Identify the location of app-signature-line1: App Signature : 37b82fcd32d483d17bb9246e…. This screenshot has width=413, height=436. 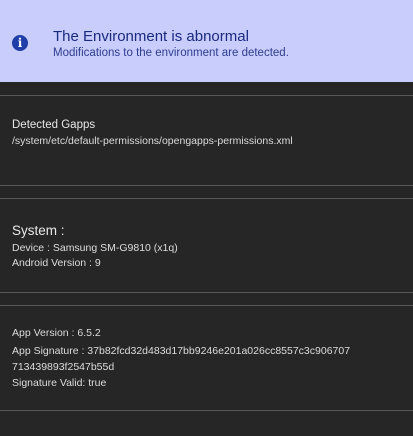
(181, 351).